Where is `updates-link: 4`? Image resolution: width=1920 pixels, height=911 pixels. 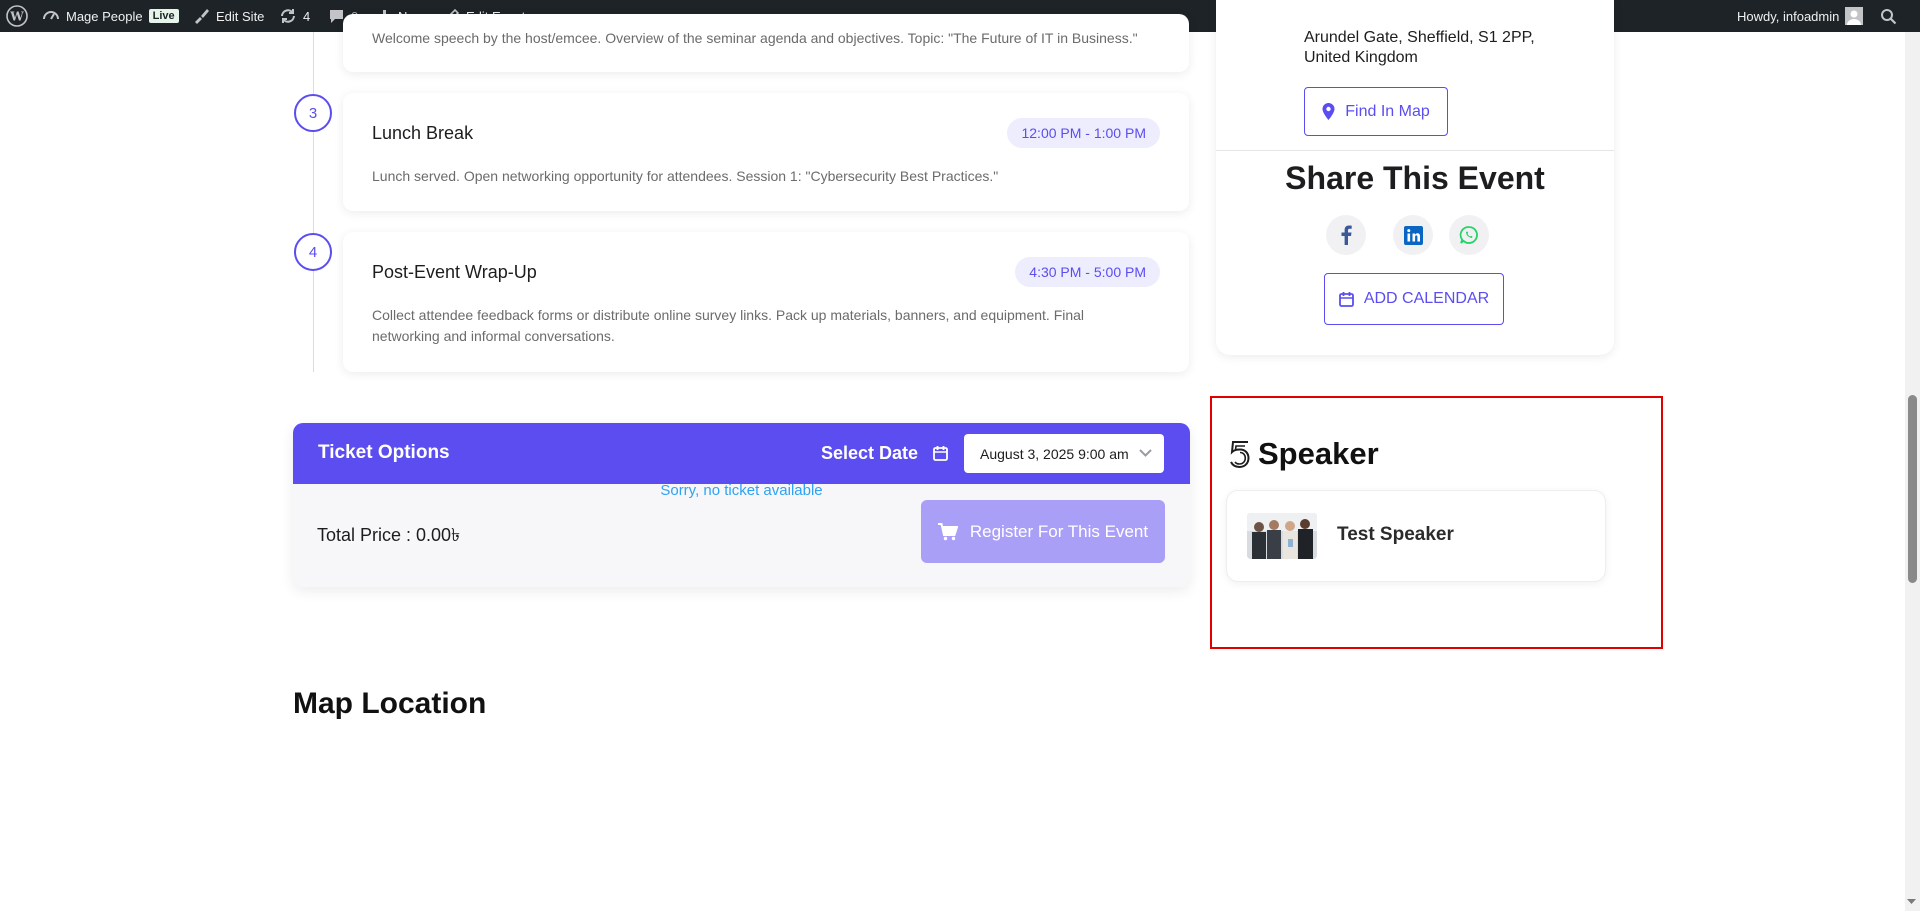 updates-link: 4 is located at coordinates (294, 16).